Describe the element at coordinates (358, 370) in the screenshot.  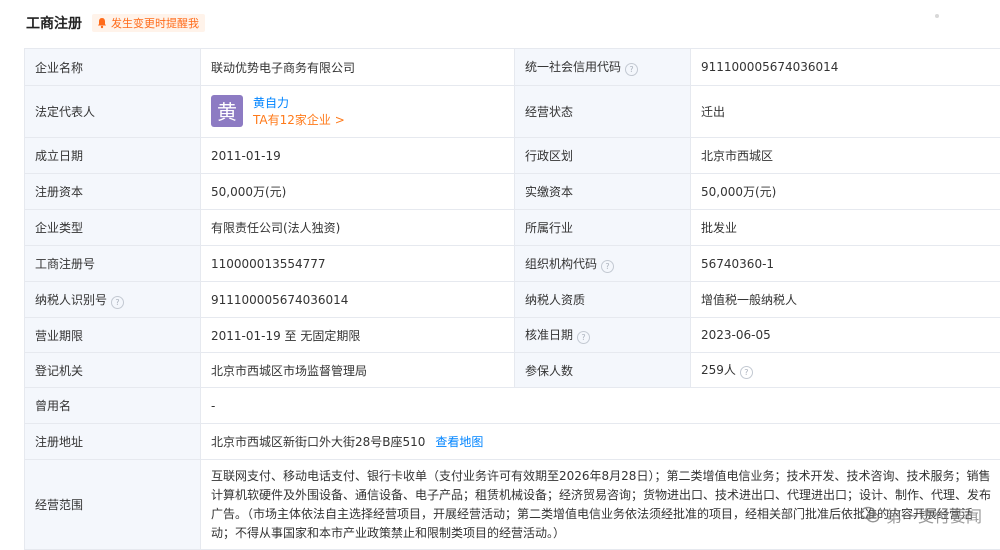
I see `value-authority: 北京市西城区市场监督管理局` at that location.